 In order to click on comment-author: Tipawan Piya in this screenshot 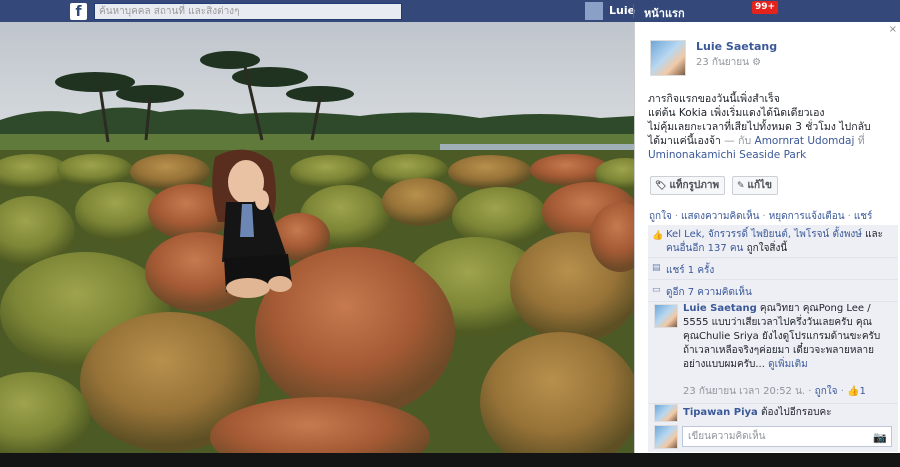, I will do `click(720, 412)`.